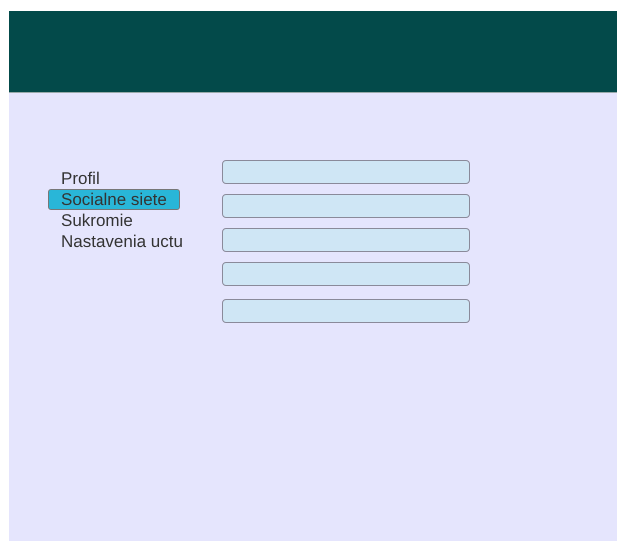 The width and height of the screenshot is (617, 541). I want to click on menu-item: Sukromie, so click(97, 220).